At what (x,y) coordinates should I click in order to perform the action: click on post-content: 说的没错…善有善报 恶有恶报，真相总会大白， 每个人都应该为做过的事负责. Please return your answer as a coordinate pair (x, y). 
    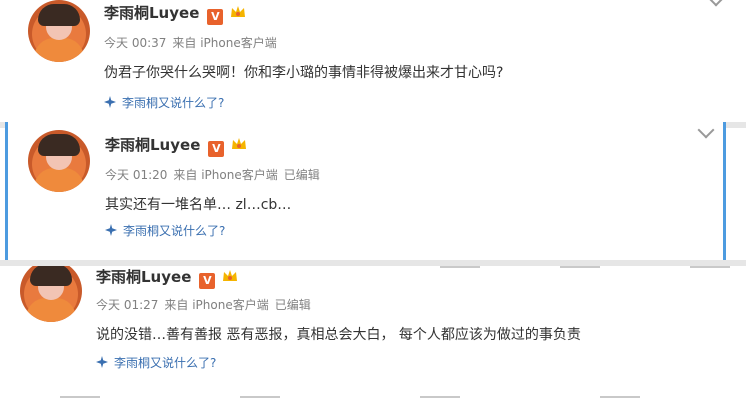
    Looking at the image, I should click on (338, 335).